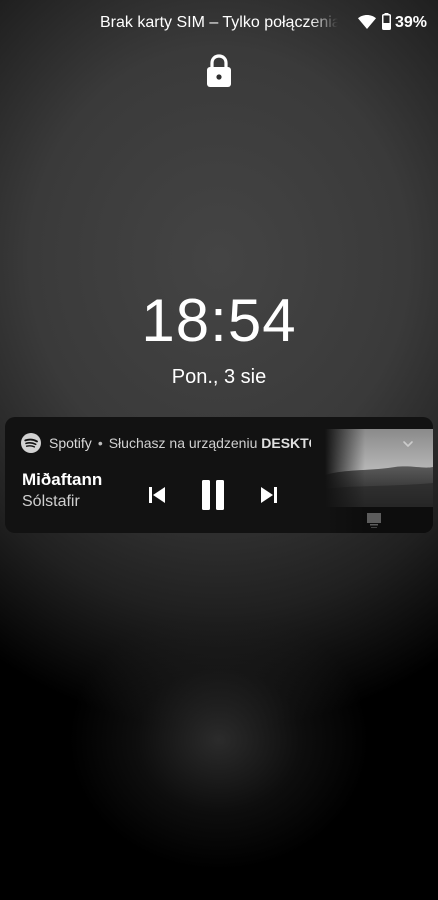 This screenshot has width=438, height=900. Describe the element at coordinates (345, 481) in the screenshot. I see `album-art-fade` at that location.